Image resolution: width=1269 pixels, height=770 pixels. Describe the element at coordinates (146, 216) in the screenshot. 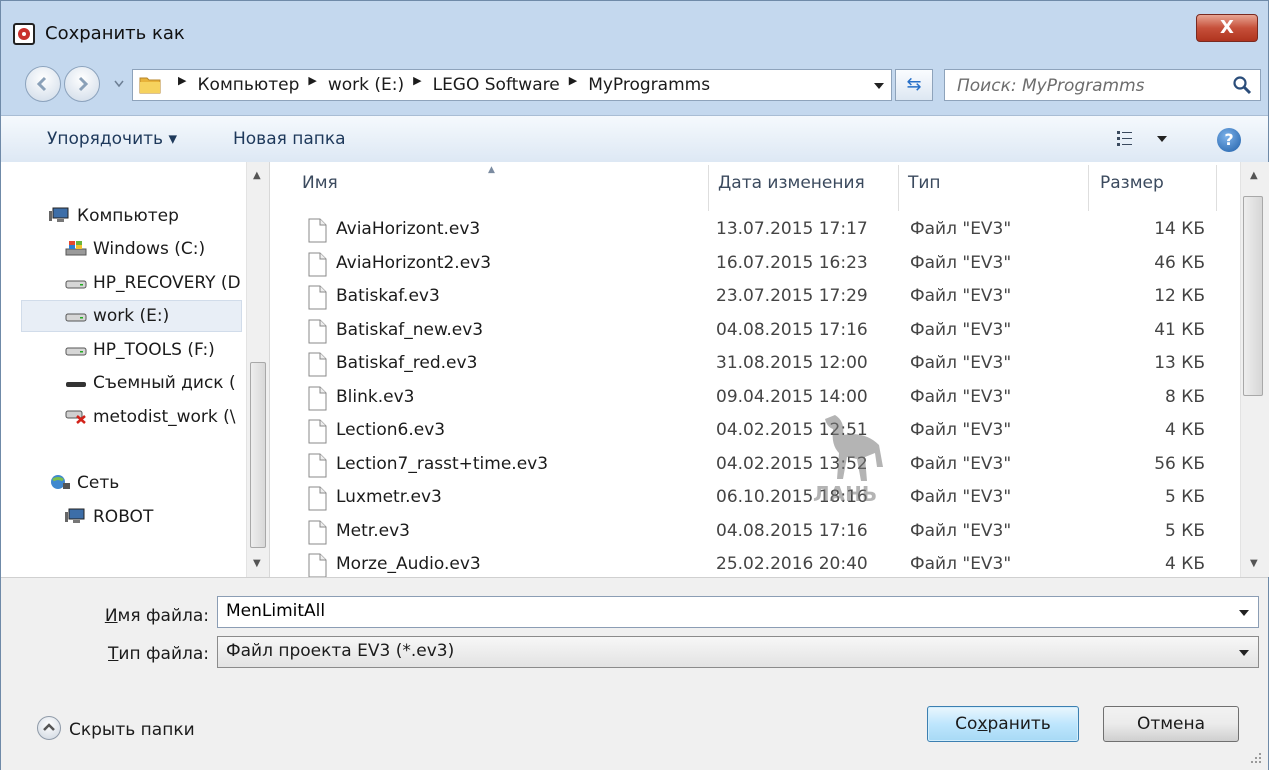

I see `nav-item-computer: Компьютер` at that location.